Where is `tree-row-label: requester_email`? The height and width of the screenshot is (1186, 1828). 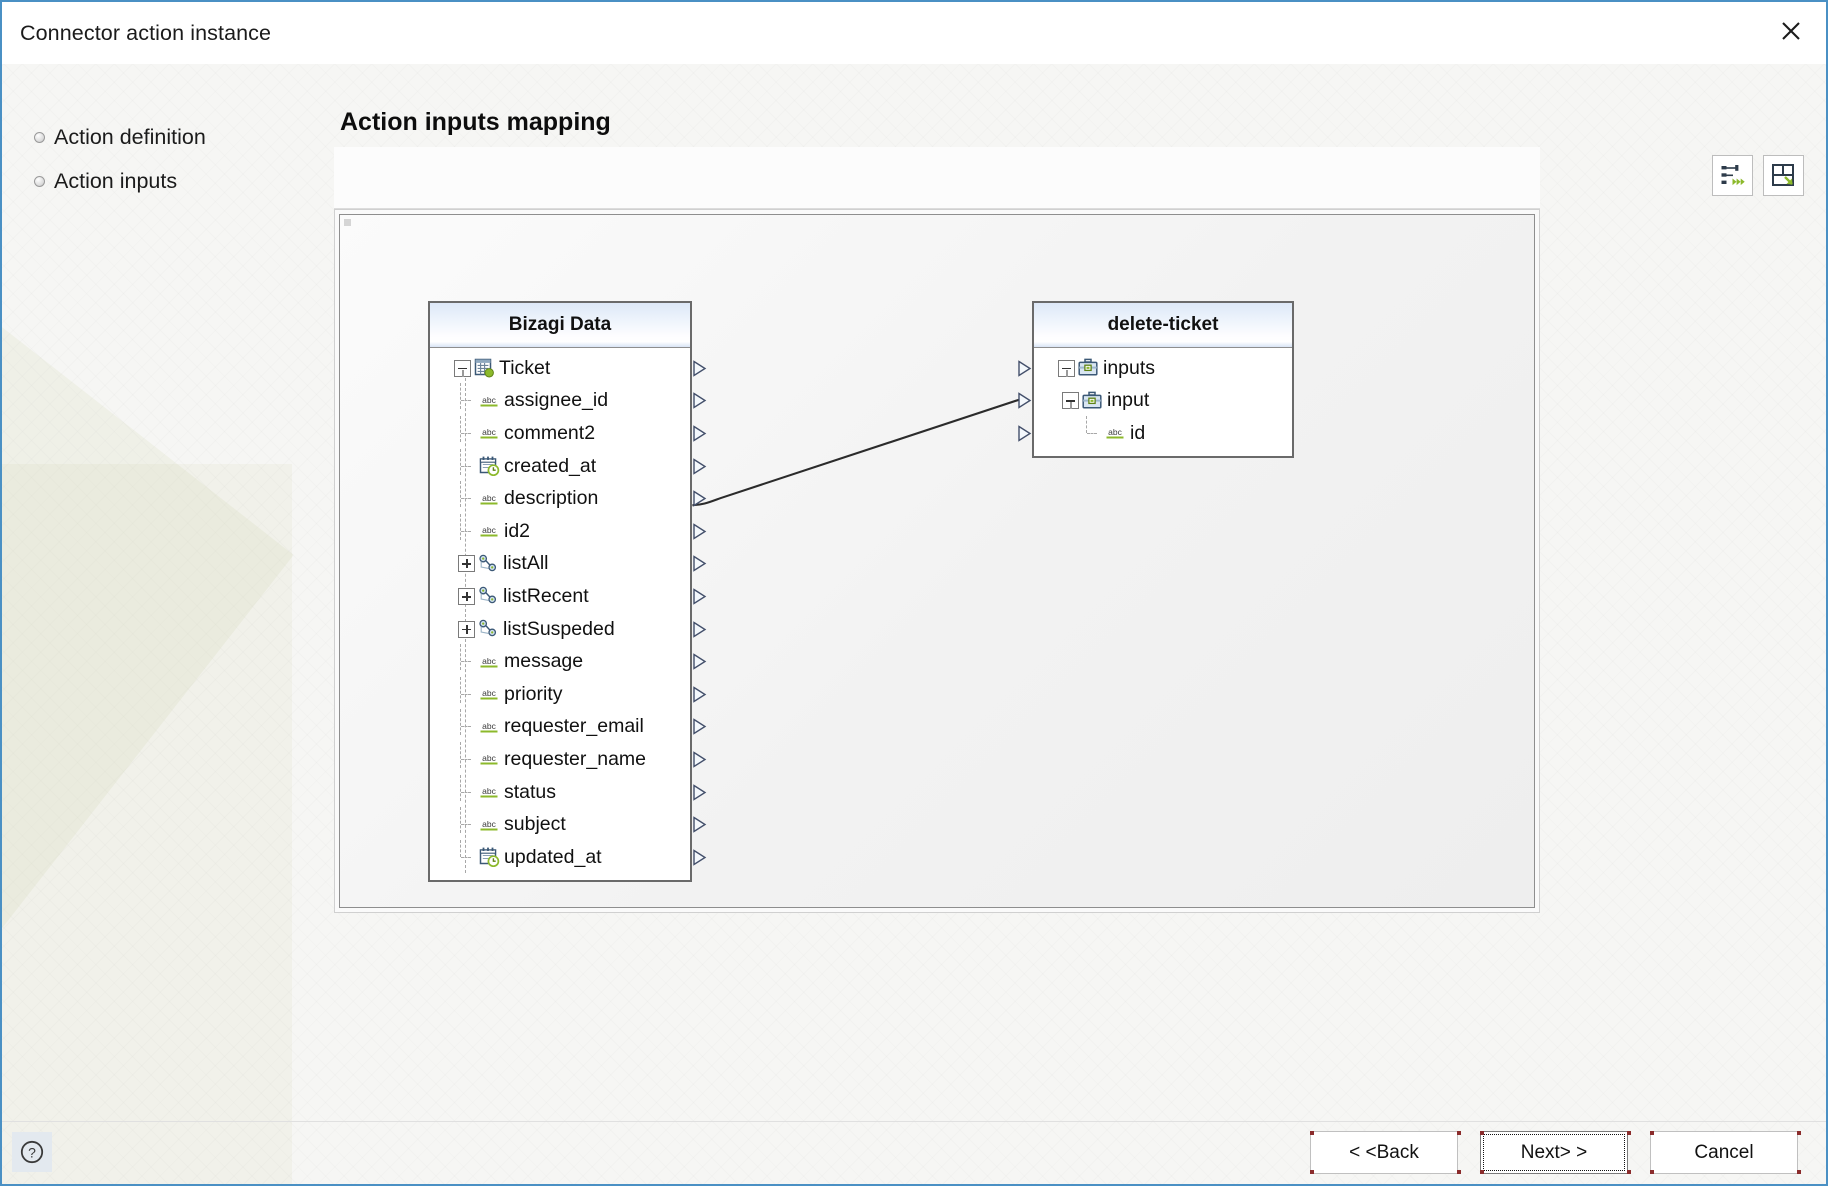 tree-row-label: requester_email is located at coordinates (574, 726).